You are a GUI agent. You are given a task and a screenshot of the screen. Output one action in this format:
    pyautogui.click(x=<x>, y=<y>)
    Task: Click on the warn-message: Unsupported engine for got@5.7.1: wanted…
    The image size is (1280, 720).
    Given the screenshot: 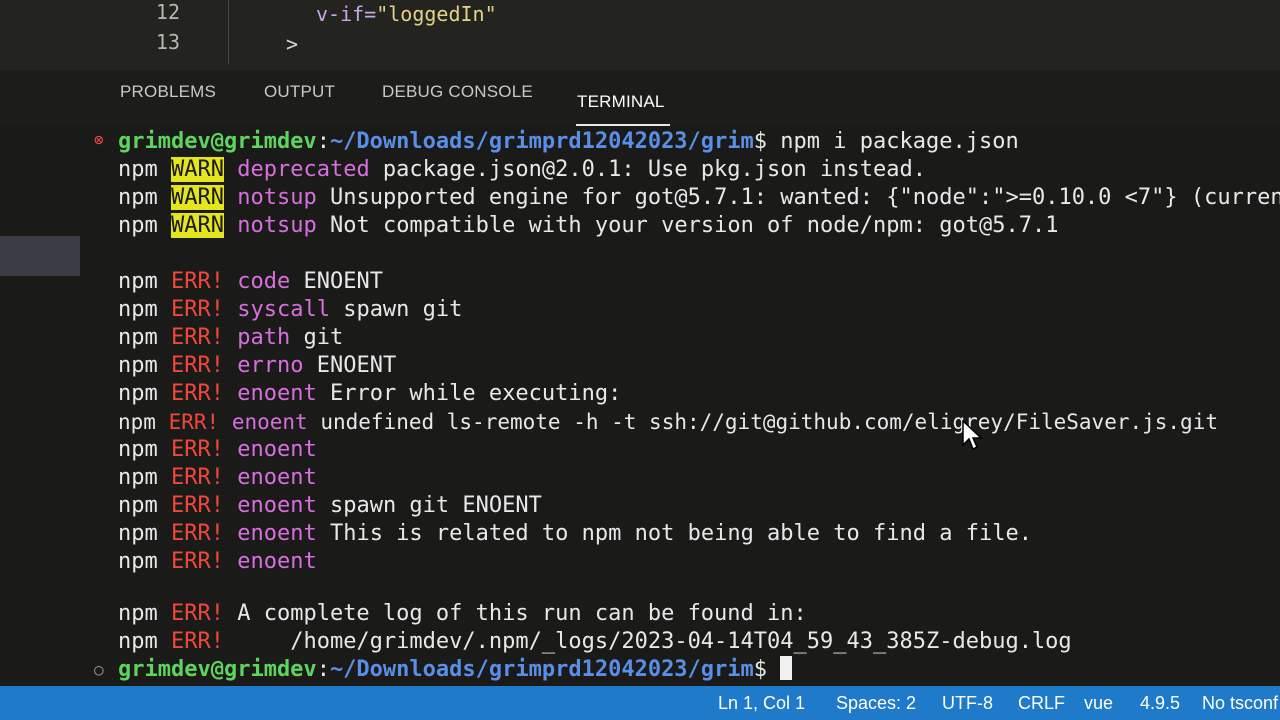 What is the action you would take?
    pyautogui.click(x=798, y=197)
    